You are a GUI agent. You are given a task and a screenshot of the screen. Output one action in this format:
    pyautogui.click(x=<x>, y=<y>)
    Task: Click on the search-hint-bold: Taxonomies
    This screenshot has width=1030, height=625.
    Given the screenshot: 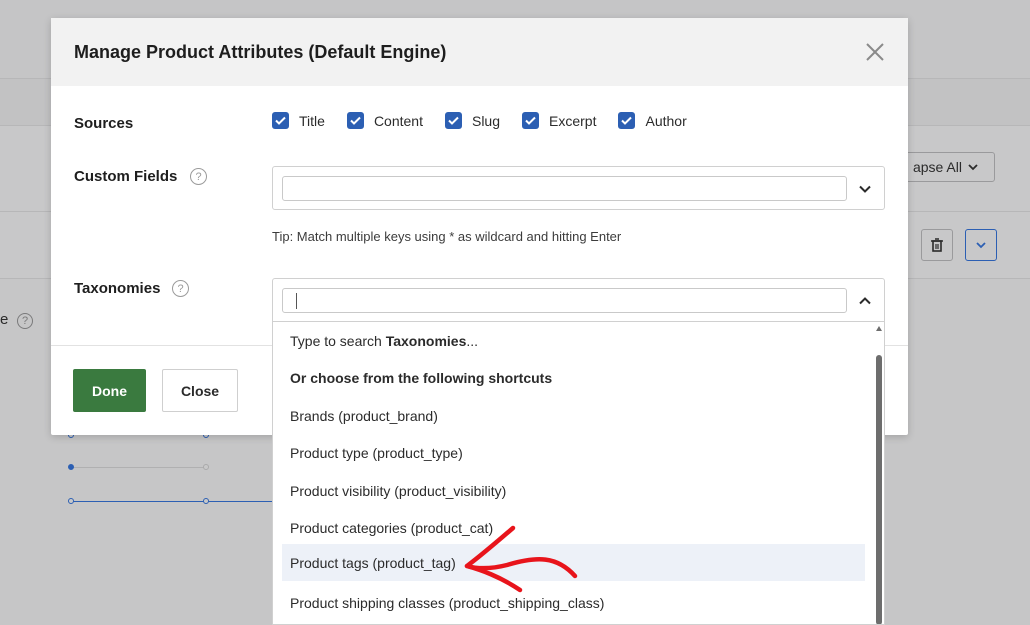 What is the action you would take?
    pyautogui.click(x=426, y=340)
    